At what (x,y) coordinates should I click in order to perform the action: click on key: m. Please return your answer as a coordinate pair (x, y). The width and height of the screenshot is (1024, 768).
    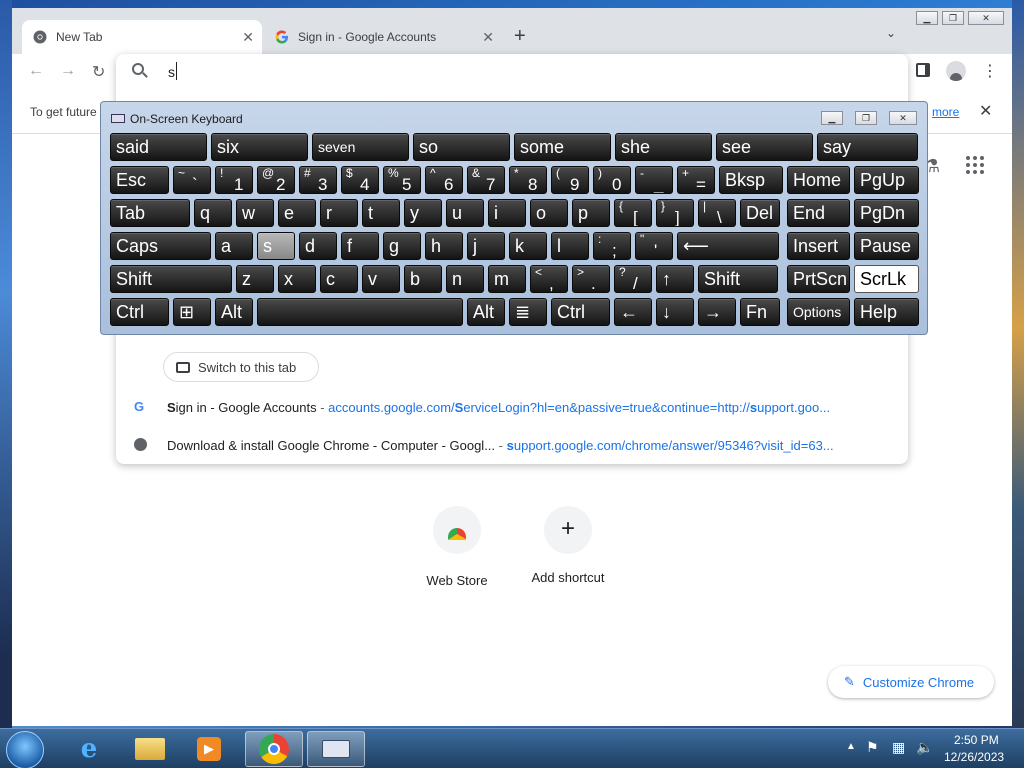
    Looking at the image, I should click on (507, 279).